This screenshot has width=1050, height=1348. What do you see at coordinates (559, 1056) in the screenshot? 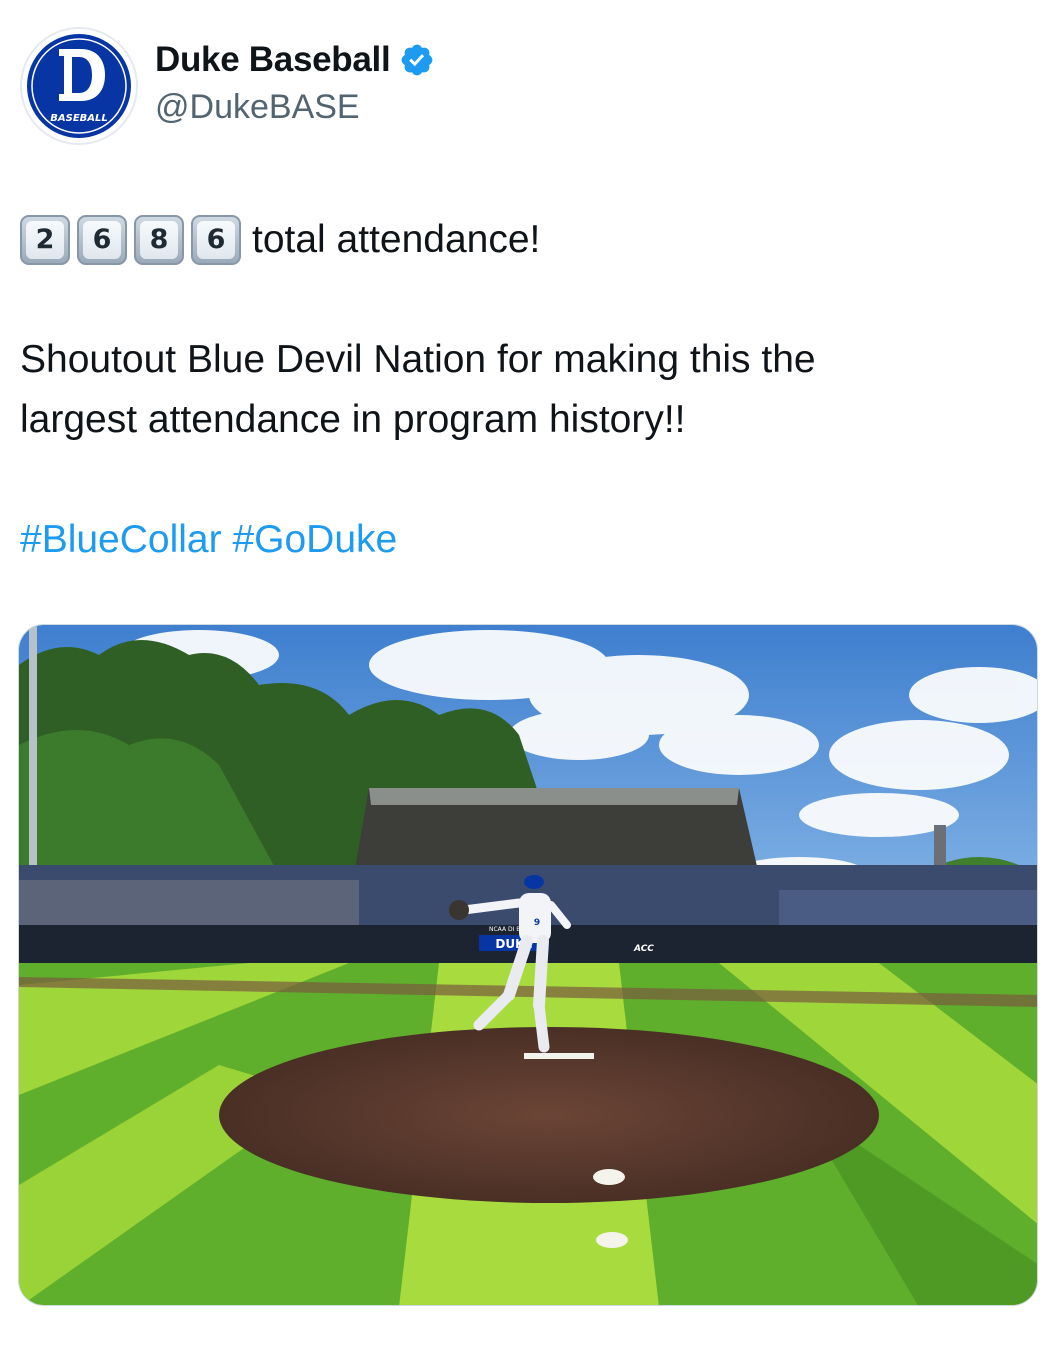
I see `pitching-rubber` at bounding box center [559, 1056].